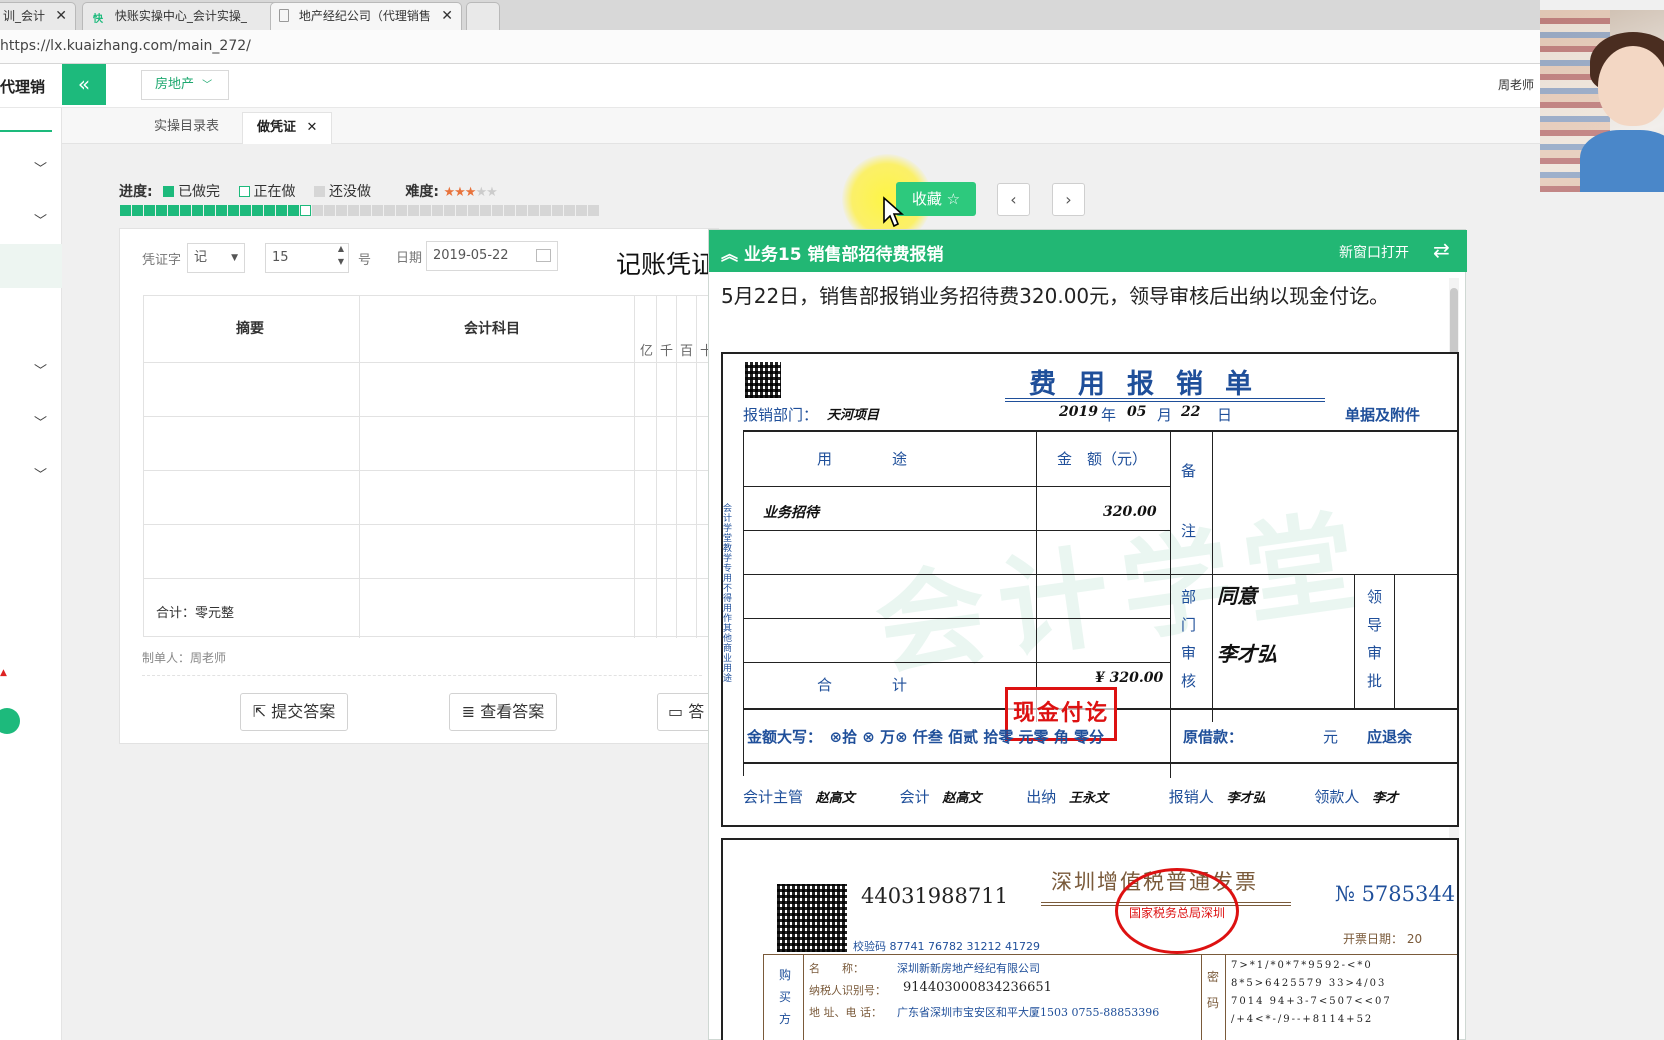 The image size is (1664, 1040). I want to click on chevron-up-icon: ︽, so click(729, 255).